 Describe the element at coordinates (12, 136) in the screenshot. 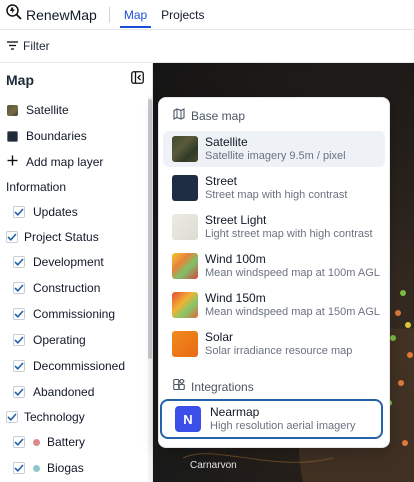

I see `boundaries-thumbnail-icon` at that location.